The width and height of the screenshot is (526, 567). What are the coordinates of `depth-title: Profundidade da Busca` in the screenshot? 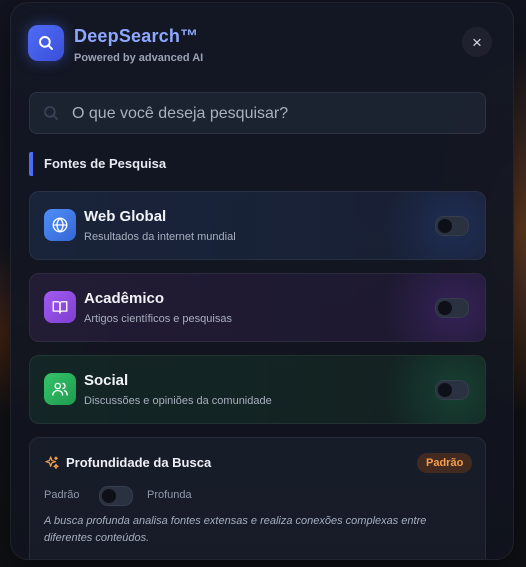 It's located at (139, 462).